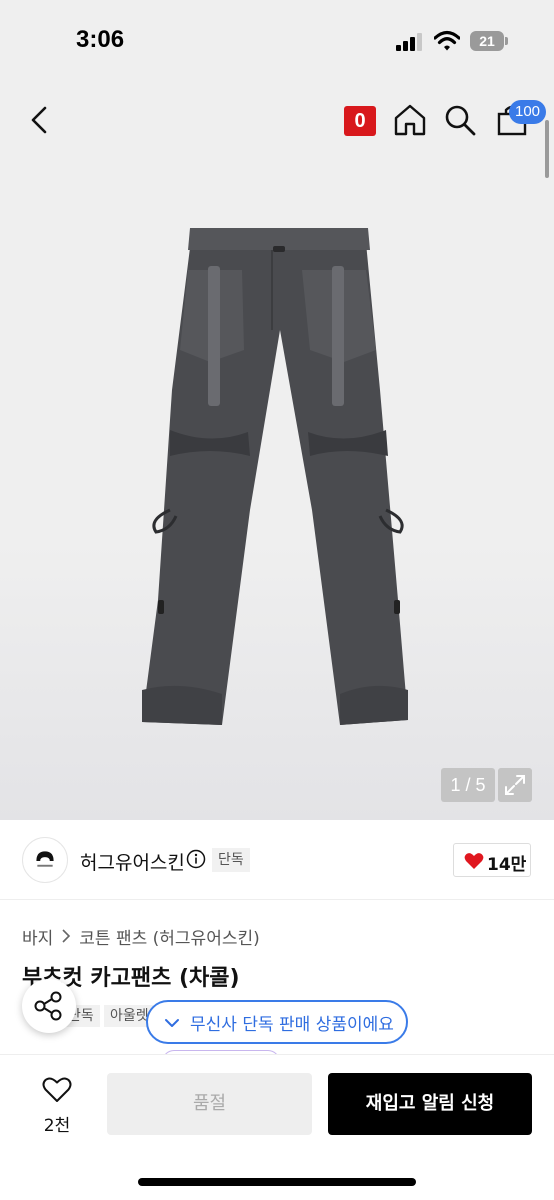 Image resolution: width=554 pixels, height=1200 pixels. What do you see at coordinates (360, 121) in the screenshot?
I see `musinsa-zero-logo: 0` at bounding box center [360, 121].